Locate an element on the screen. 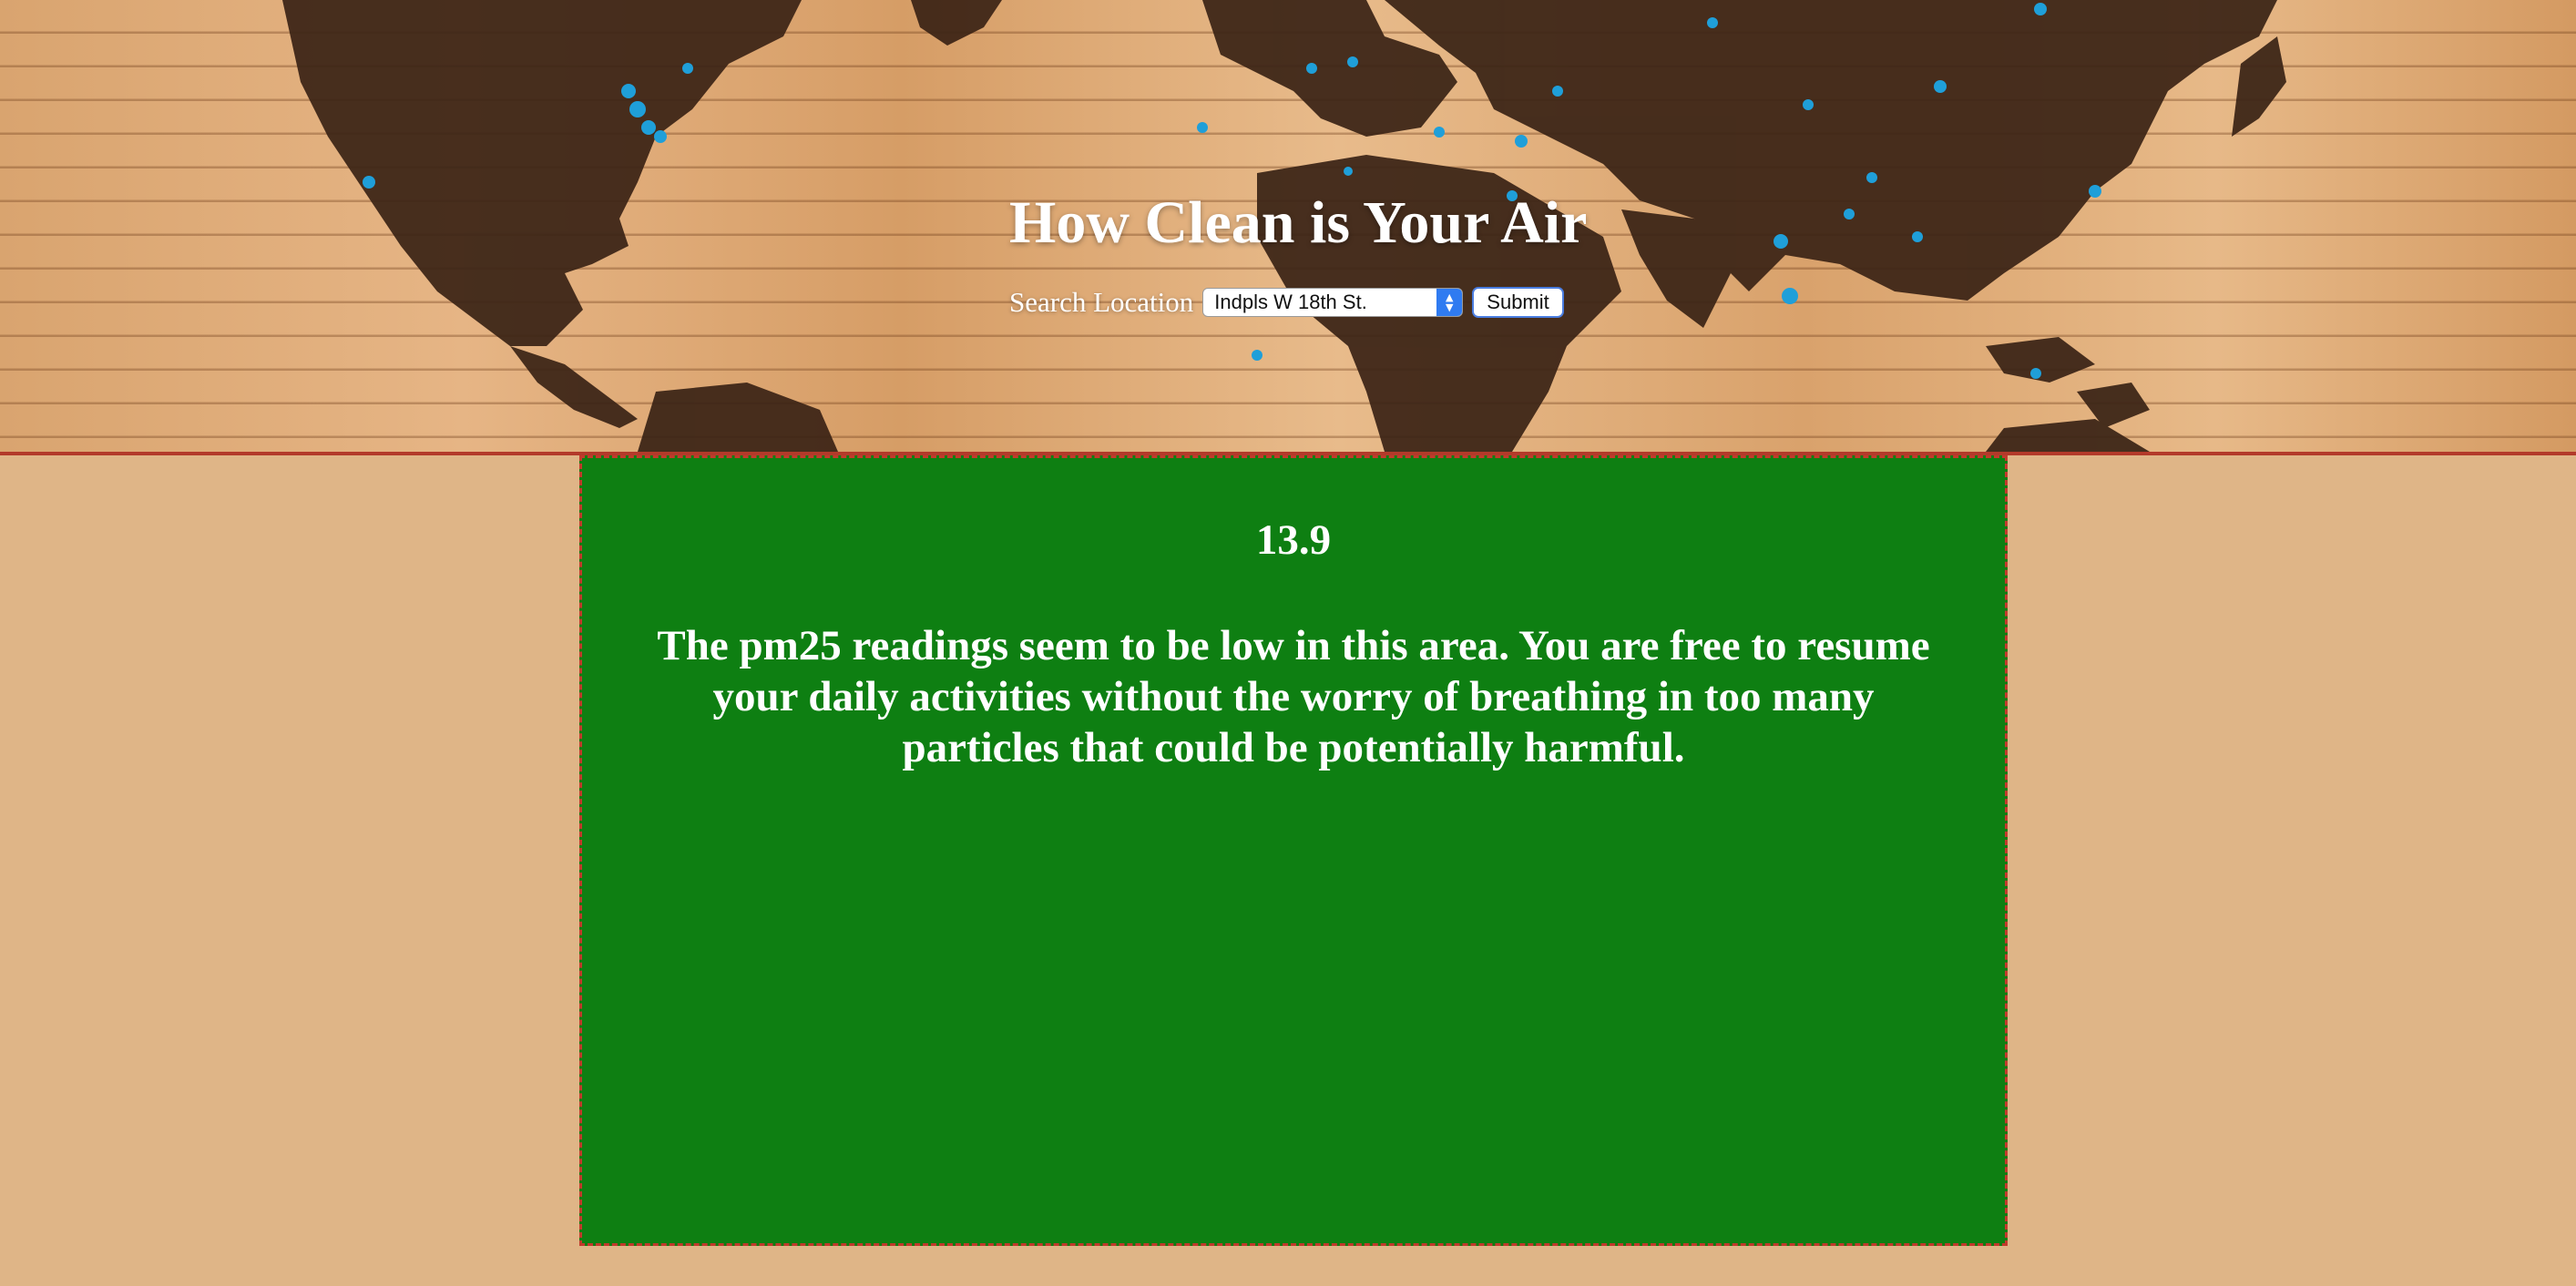 Image resolution: width=2576 pixels, height=1286 pixels. location-select-value: Indpls W 18th St. is located at coordinates (1290, 302).